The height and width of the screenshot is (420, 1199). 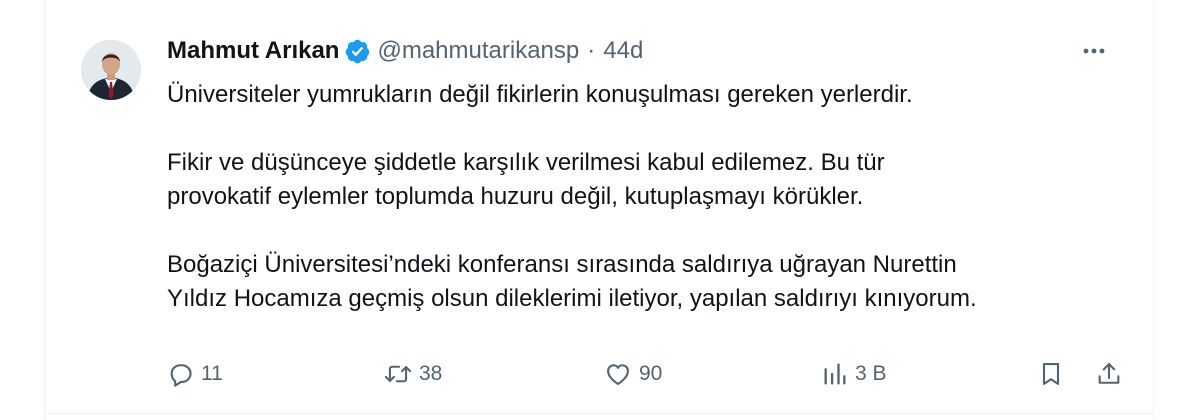 I want to click on bookmark-icon, so click(x=1051, y=374).